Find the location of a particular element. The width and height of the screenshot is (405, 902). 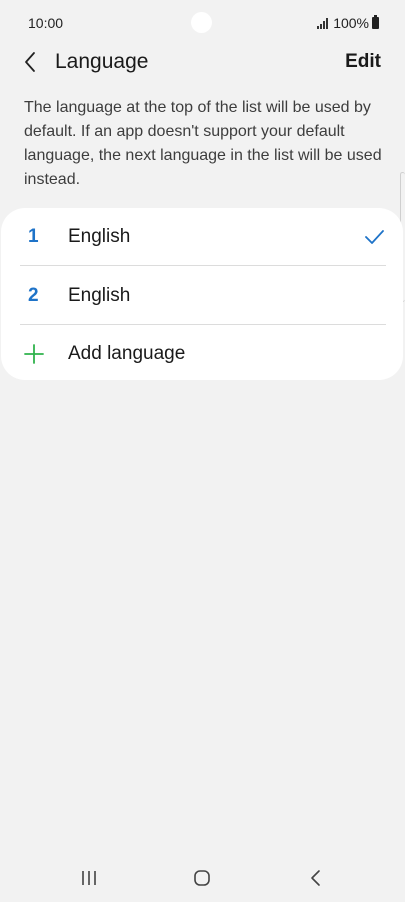

back-button is located at coordinates (31, 62).